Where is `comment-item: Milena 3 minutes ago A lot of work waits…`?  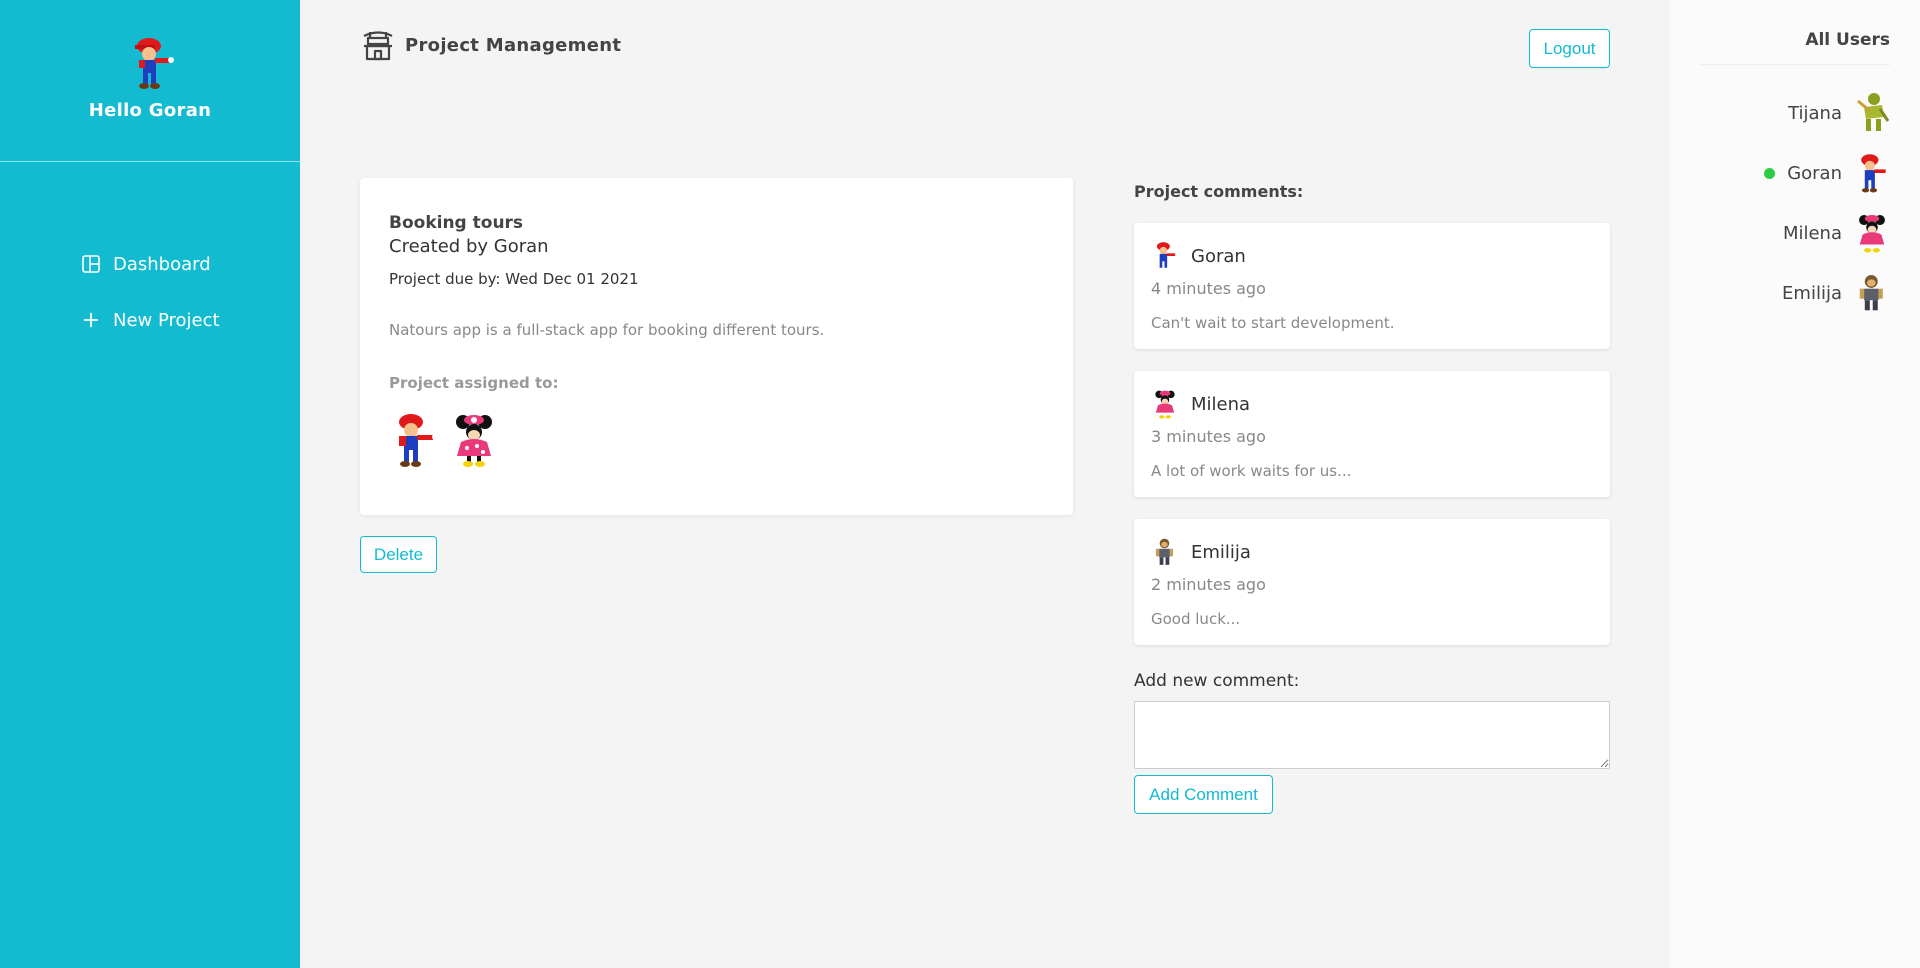 comment-item: Milena 3 minutes ago A lot of work waits… is located at coordinates (1372, 434).